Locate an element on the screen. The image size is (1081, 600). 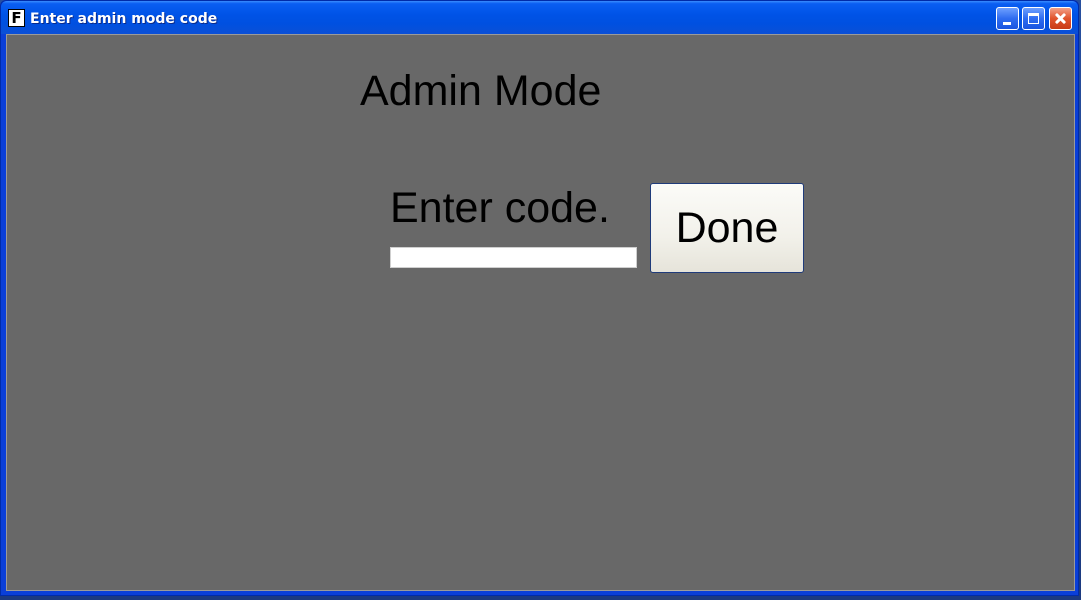
close-button is located at coordinates (1060, 18).